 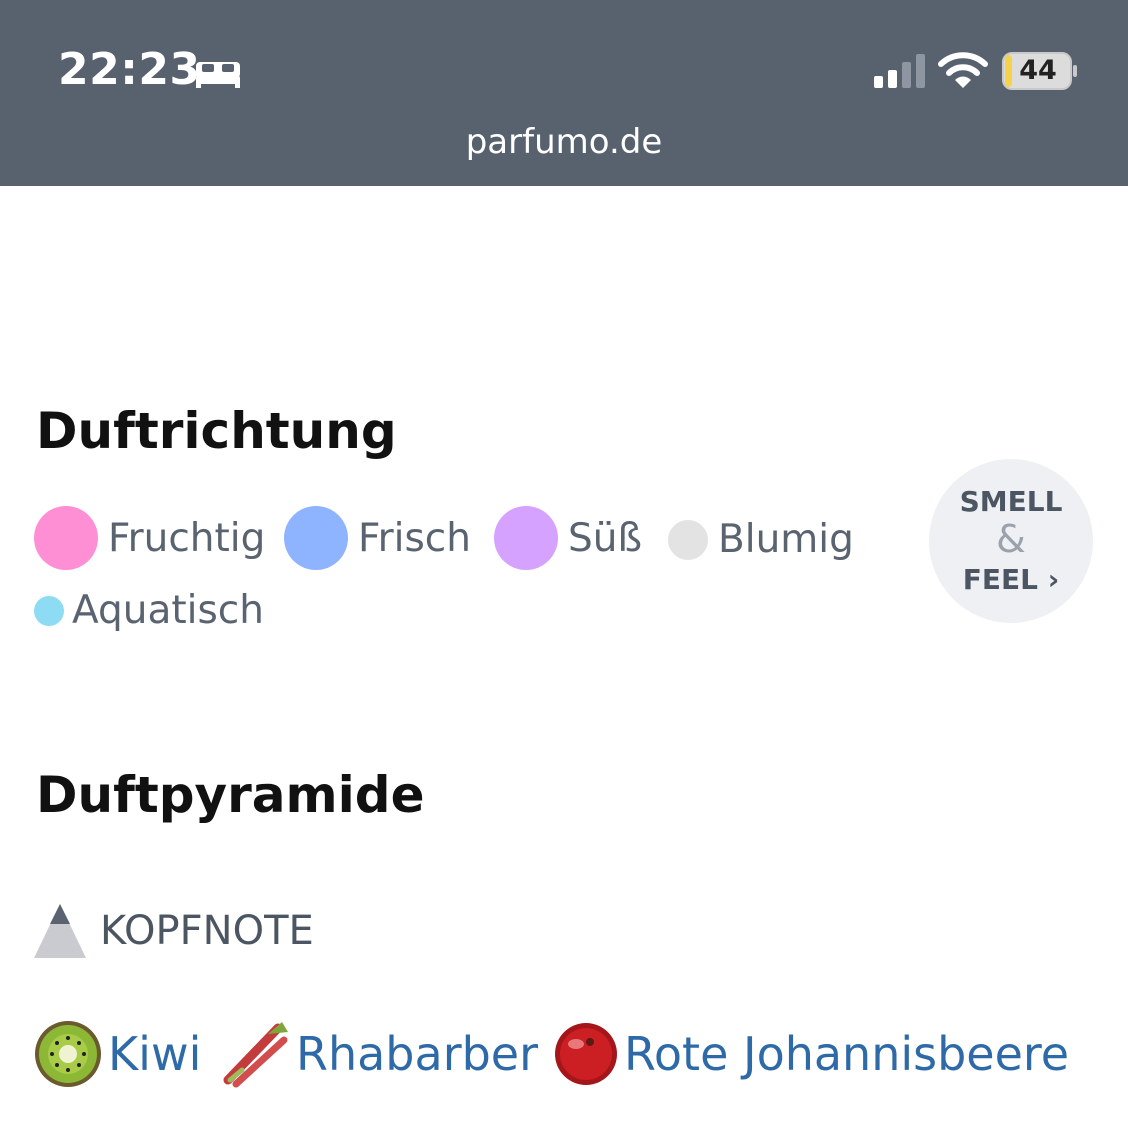 What do you see at coordinates (586, 1054) in the screenshot?
I see `redcurrant-icon` at bounding box center [586, 1054].